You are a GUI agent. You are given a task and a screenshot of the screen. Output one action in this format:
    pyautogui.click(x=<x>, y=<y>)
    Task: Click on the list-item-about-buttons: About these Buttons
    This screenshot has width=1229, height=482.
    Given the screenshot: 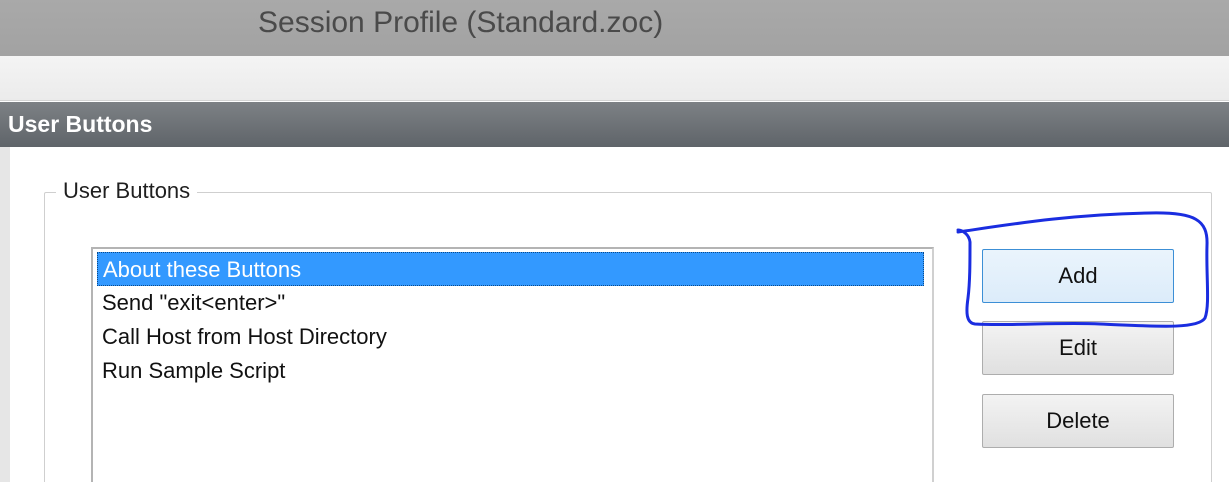 What is the action you would take?
    pyautogui.click(x=510, y=269)
    